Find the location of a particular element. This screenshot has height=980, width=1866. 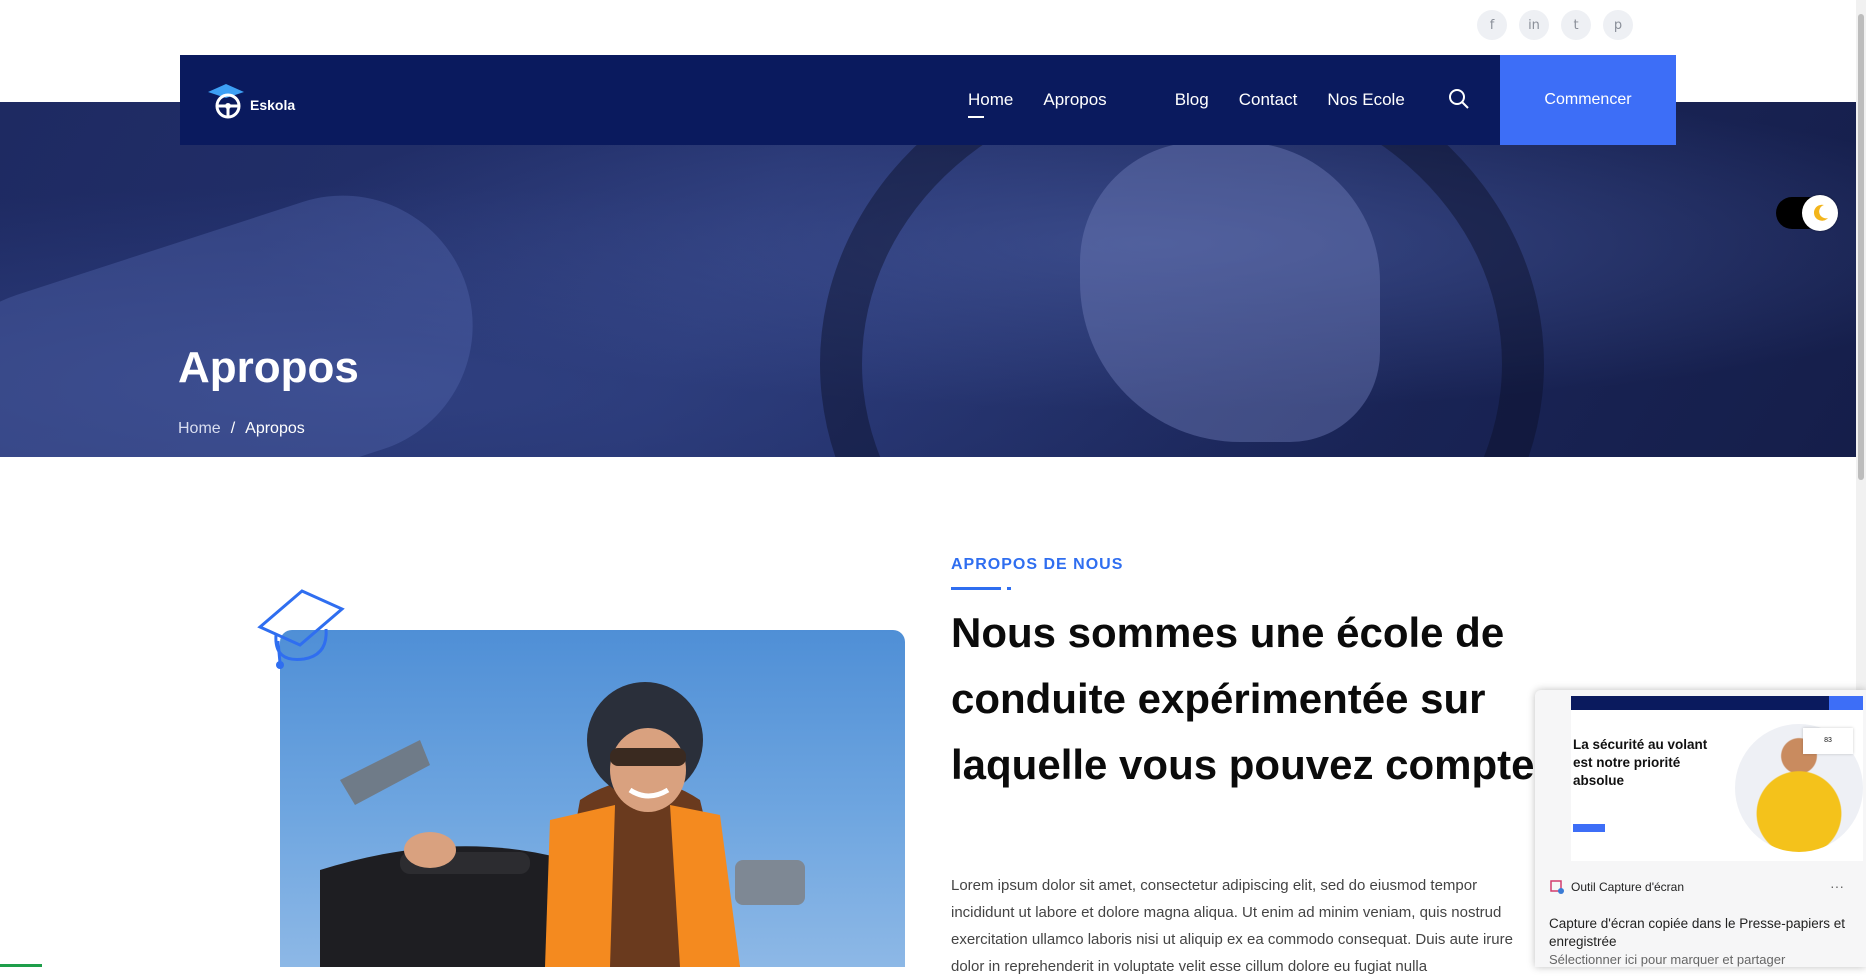

toggle-knob is located at coordinates (1820, 213).